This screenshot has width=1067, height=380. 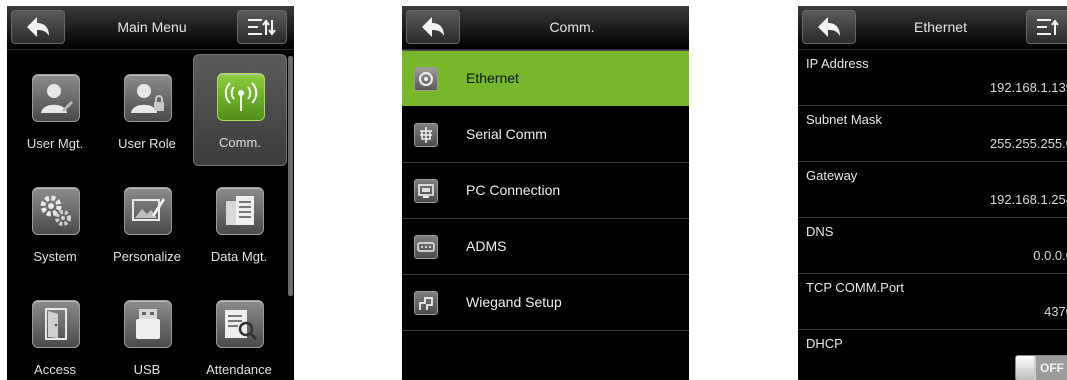 What do you see at coordinates (55, 256) in the screenshot?
I see `tile-label: System` at bounding box center [55, 256].